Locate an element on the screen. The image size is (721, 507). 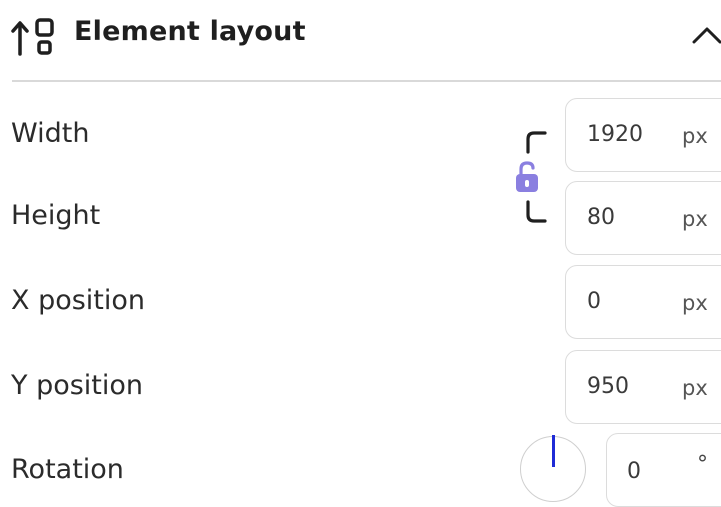
width-unit: px is located at coordinates (695, 136).